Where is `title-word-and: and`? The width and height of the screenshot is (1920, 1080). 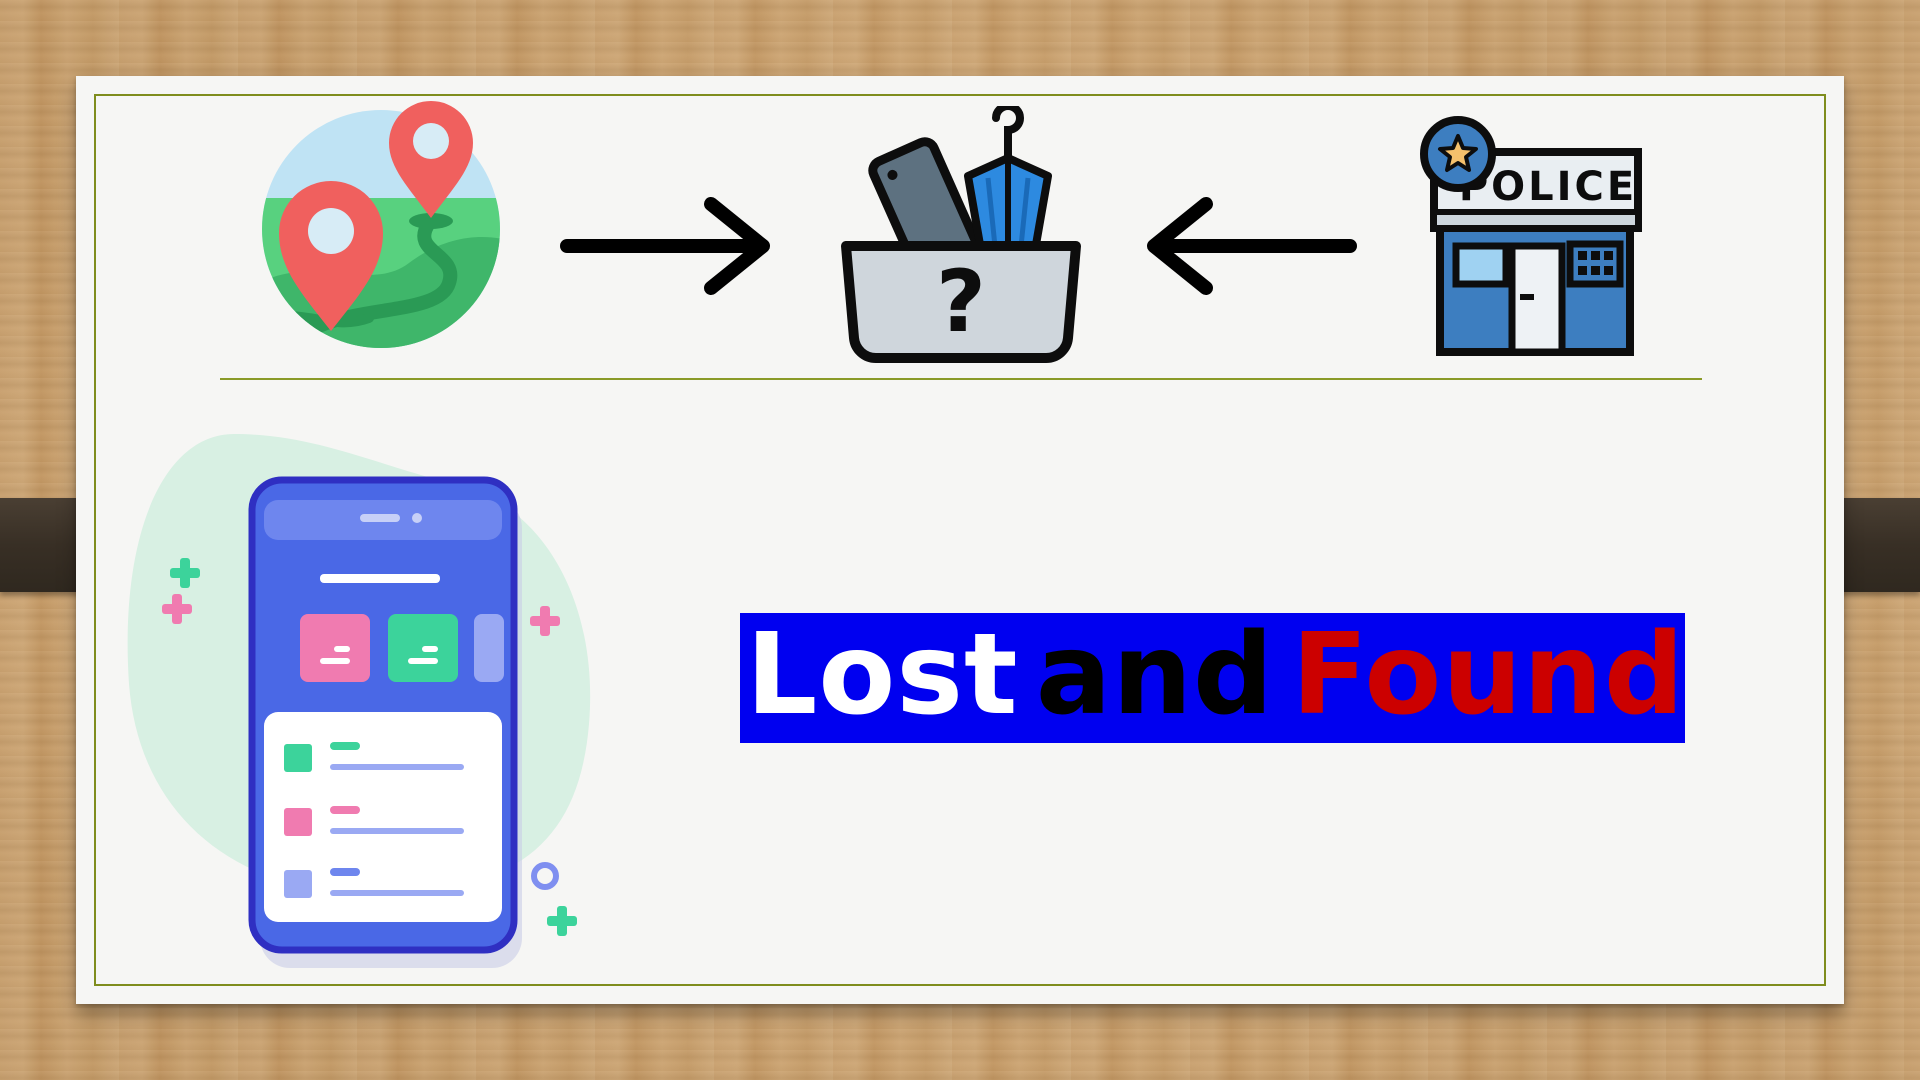 title-word-and: and is located at coordinates (1155, 676).